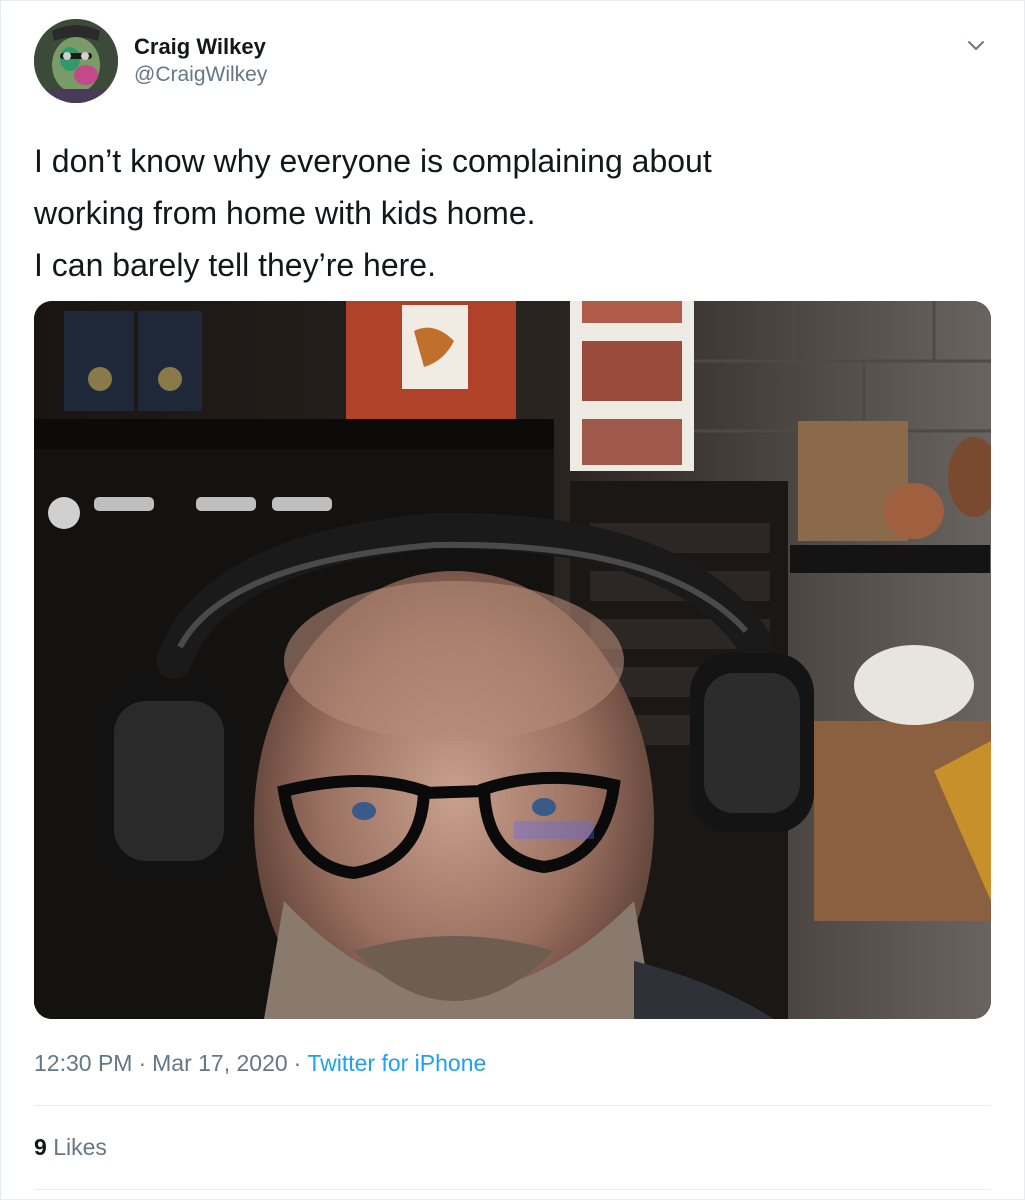 This screenshot has height=1200, width=1025. Describe the element at coordinates (220, 1063) in the screenshot. I see `tweet-date: Mar 17, 2020` at that location.